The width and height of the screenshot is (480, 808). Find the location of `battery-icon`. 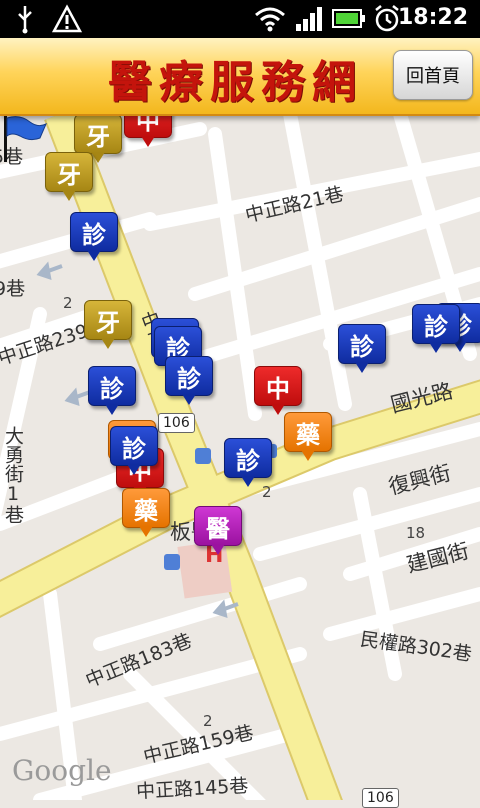

battery-icon is located at coordinates (349, 21).